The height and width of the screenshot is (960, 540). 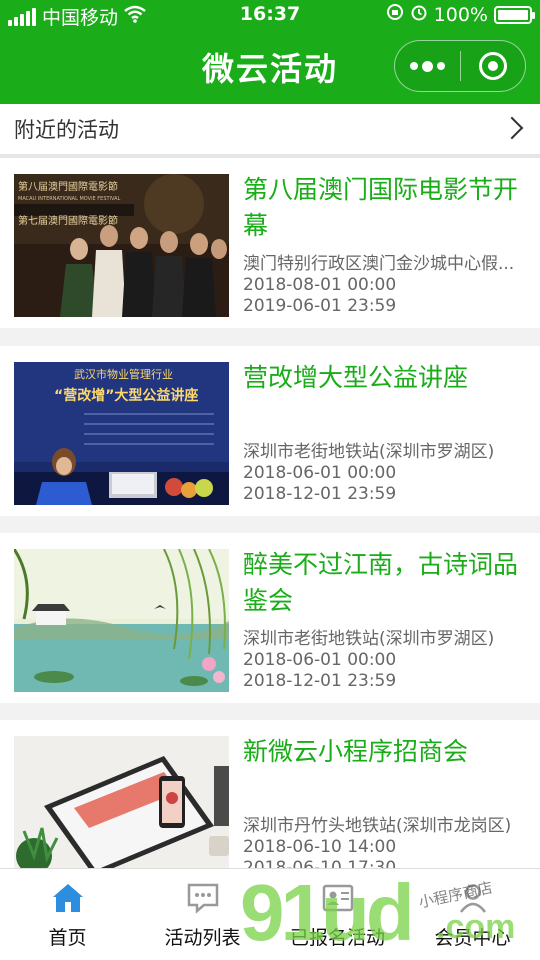 I want to click on chat-list-icon, so click(x=203, y=898).